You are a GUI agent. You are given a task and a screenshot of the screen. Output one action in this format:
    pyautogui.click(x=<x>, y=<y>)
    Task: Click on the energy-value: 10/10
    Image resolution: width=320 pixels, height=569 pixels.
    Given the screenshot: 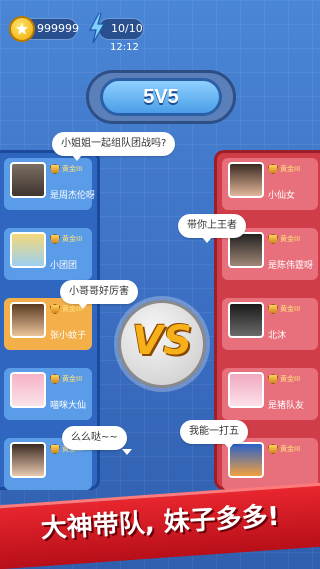 What is the action you would take?
    pyautogui.click(x=127, y=28)
    